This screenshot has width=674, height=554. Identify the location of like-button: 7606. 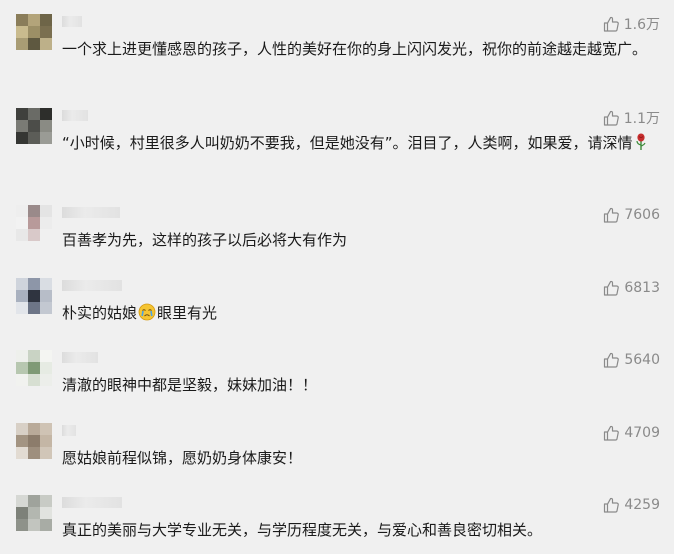
(631, 215).